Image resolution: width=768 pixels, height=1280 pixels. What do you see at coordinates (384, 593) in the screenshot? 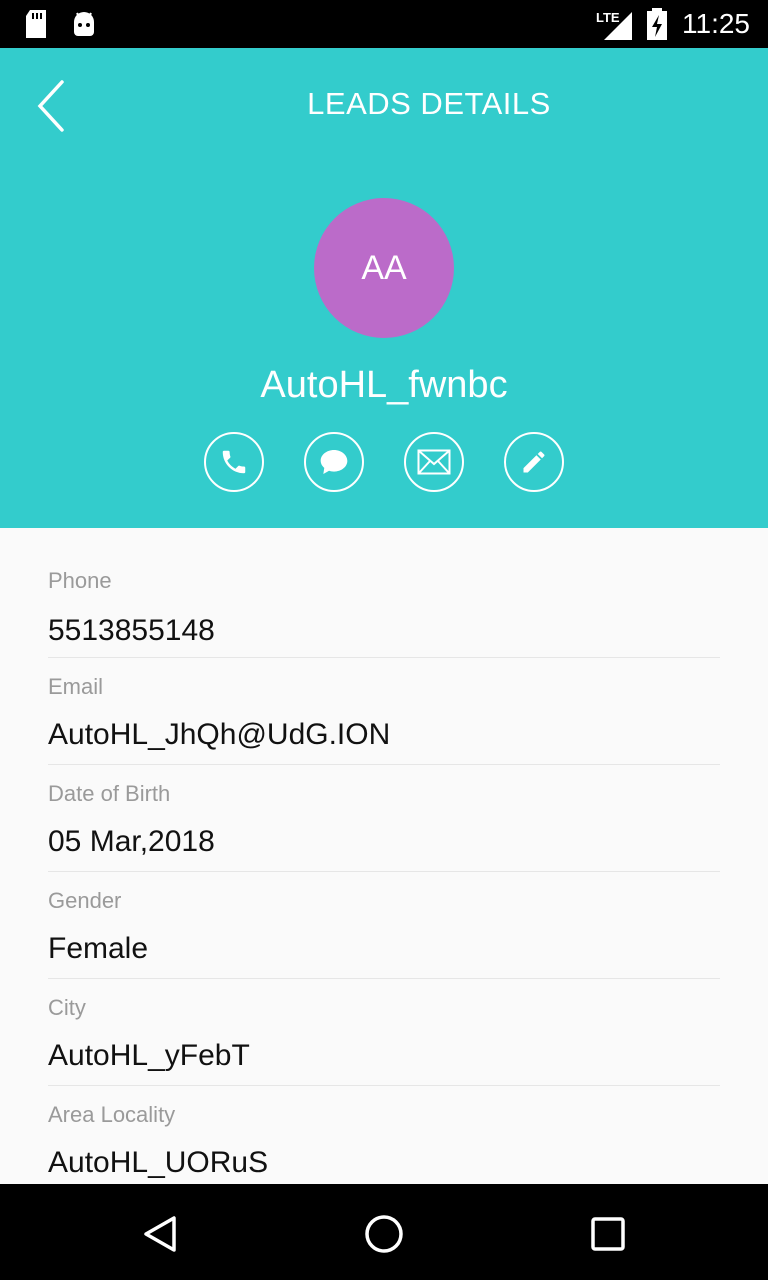
I see `field-phone: Phone 5513855148` at bounding box center [384, 593].